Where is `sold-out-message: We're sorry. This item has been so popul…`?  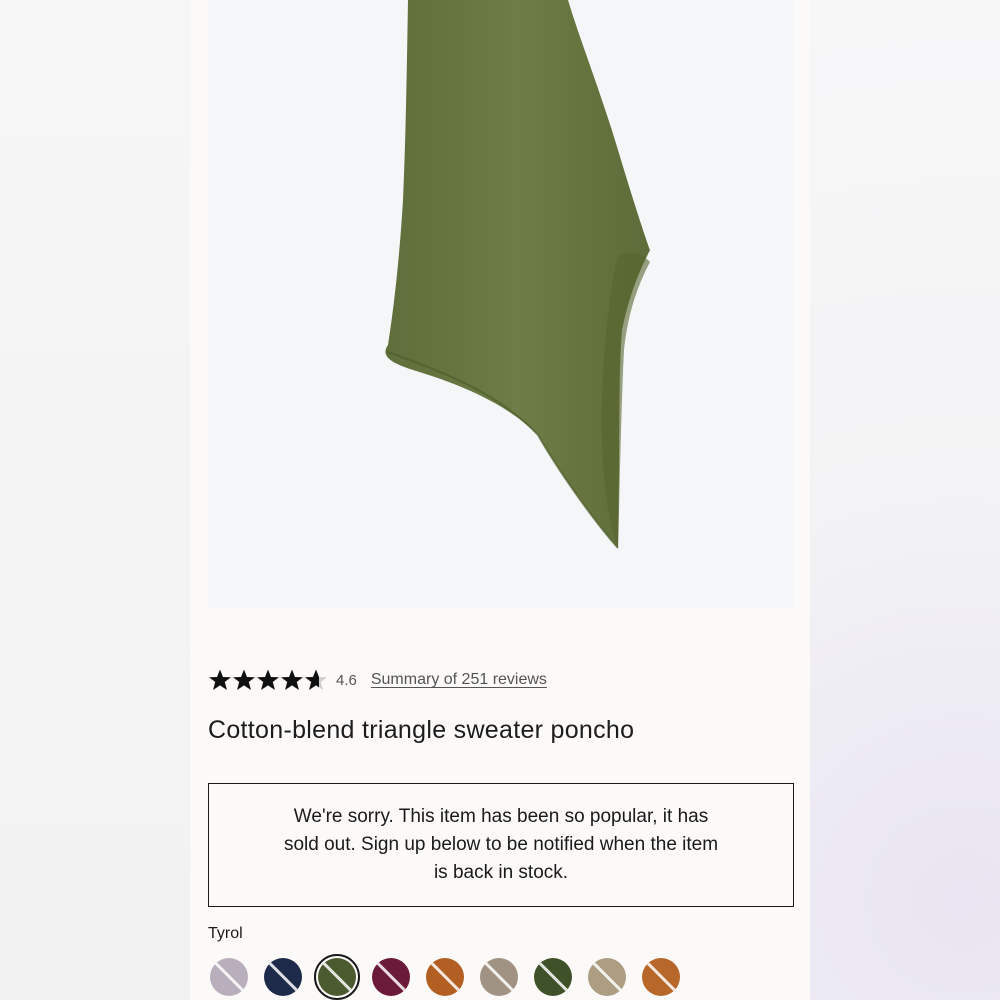 sold-out-message: We're sorry. This item has been so popul… is located at coordinates (501, 844).